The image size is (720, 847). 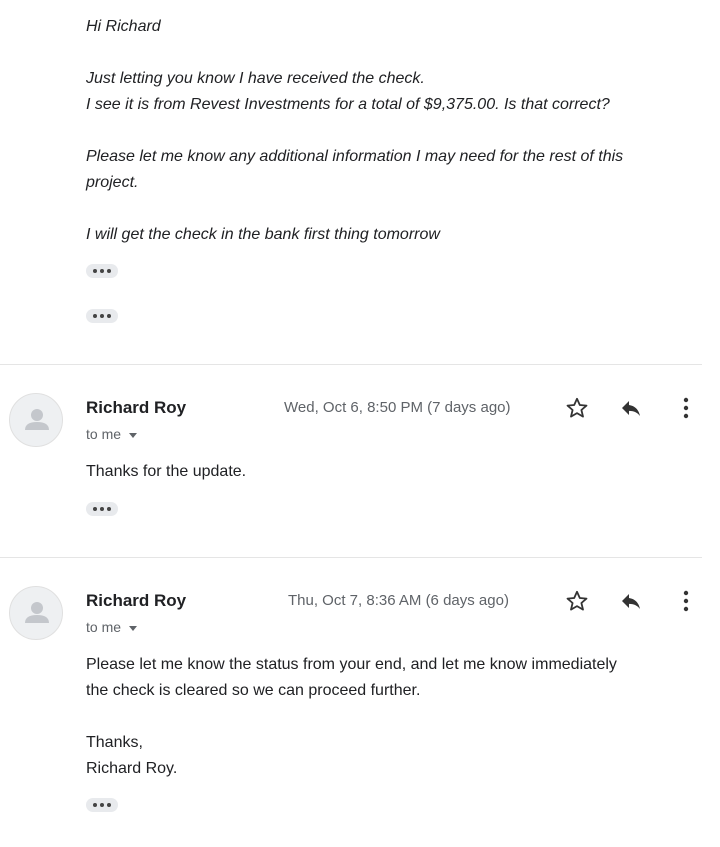 What do you see at coordinates (397, 407) in the screenshot?
I see `message-date: Wed, Oct 6, 8:50 PM (7 days ago)` at bounding box center [397, 407].